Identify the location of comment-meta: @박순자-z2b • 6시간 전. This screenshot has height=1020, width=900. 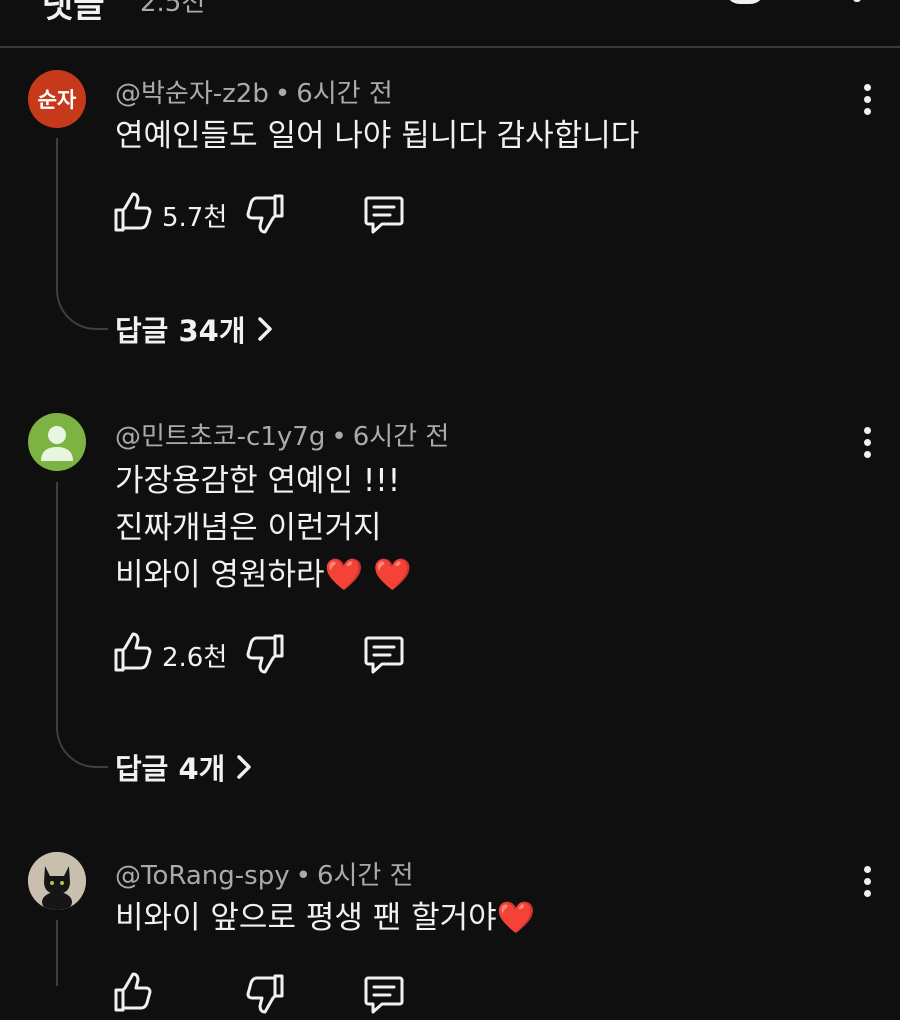
(254, 94).